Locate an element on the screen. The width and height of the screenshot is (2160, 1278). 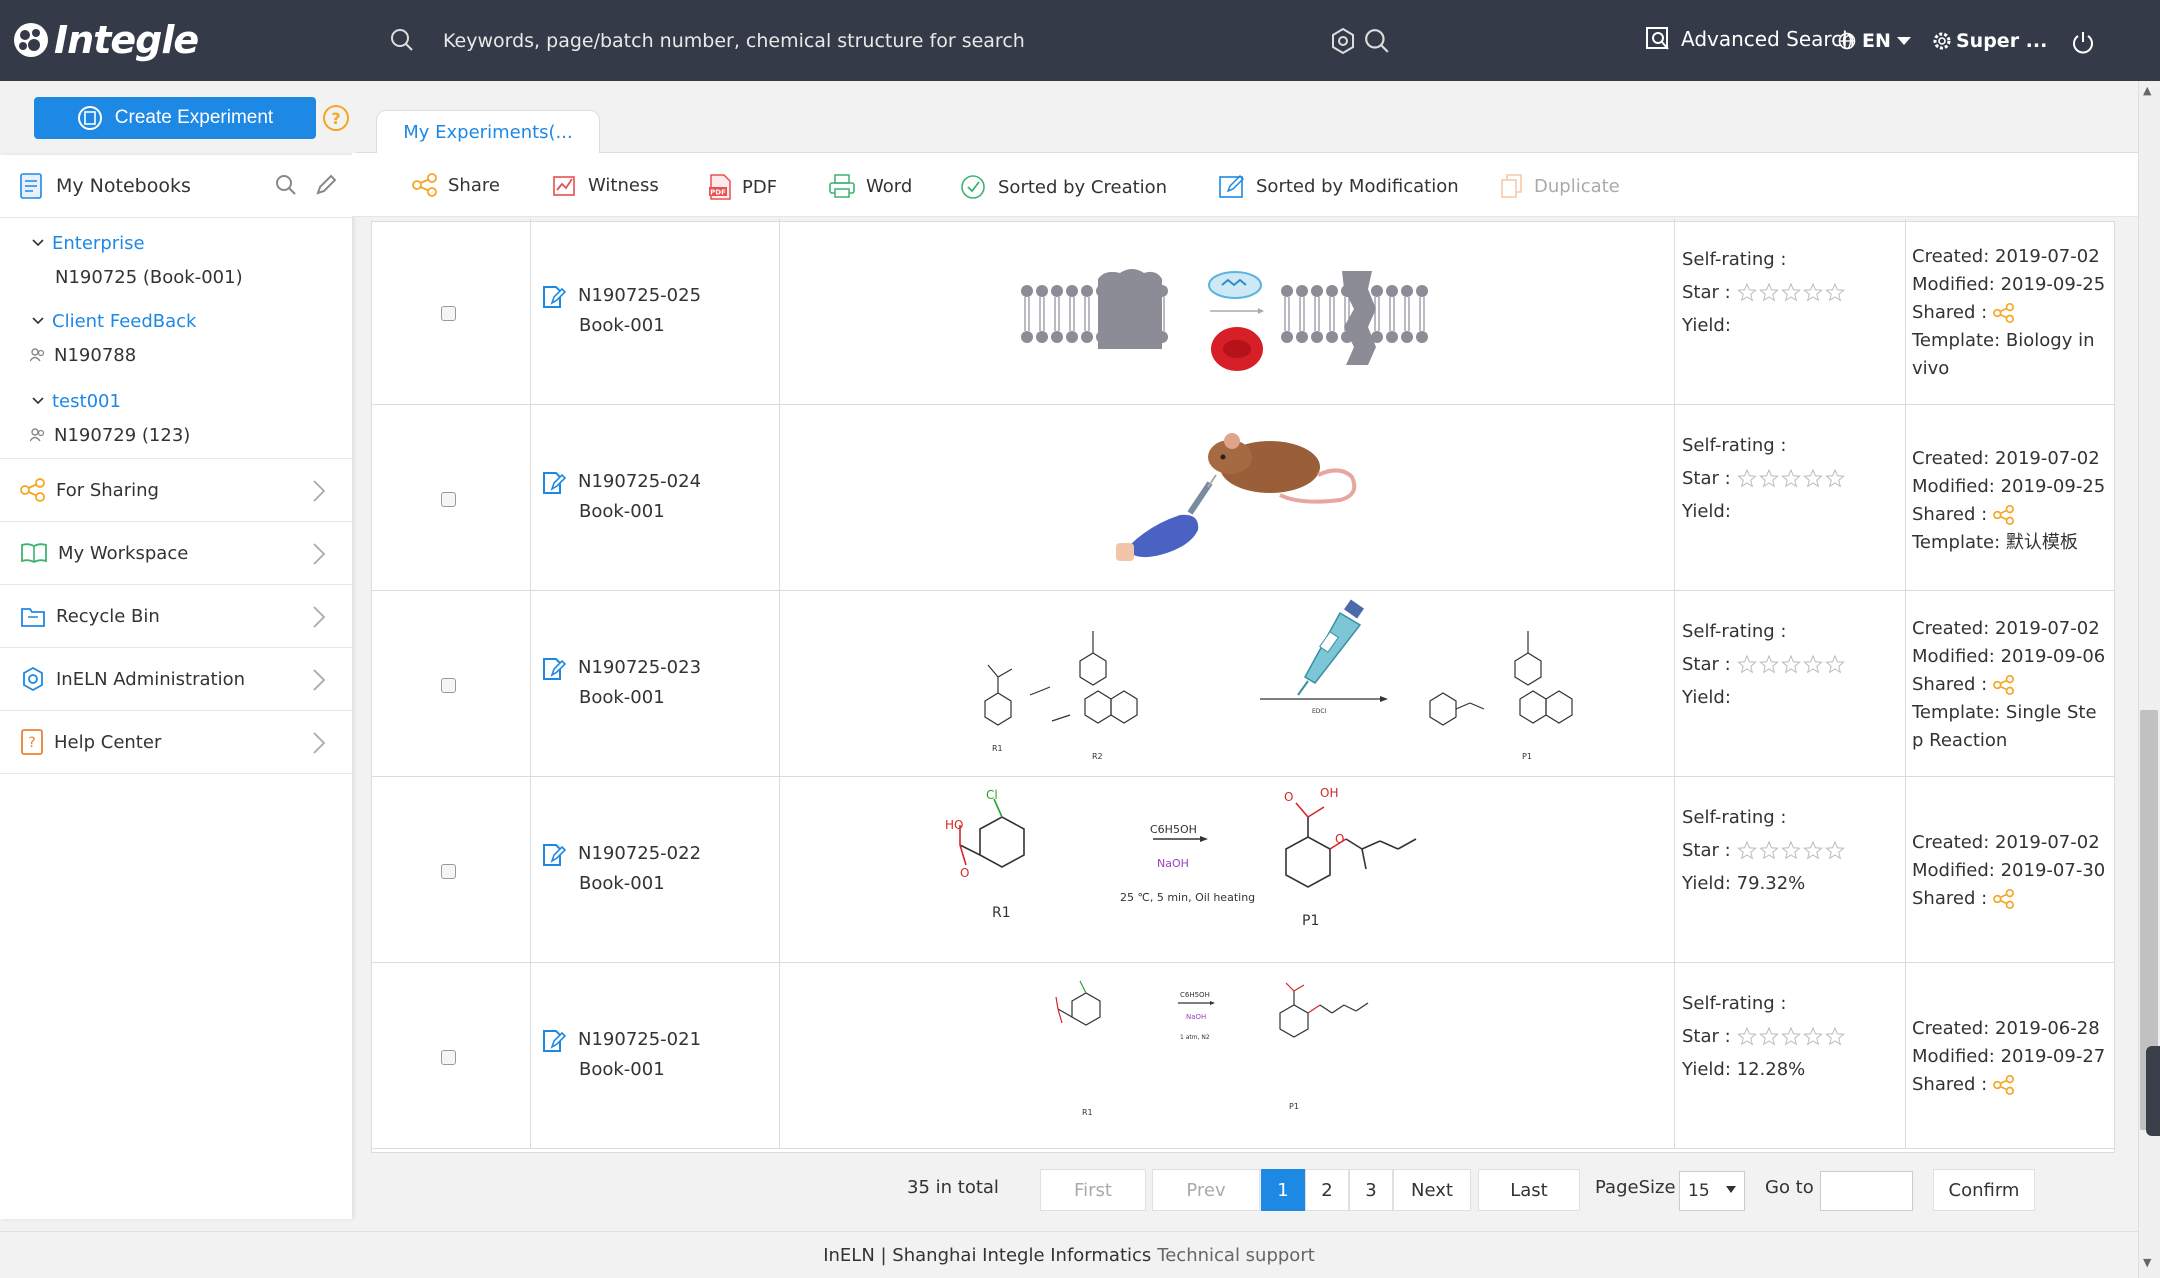
rating-block: Self-rating : Star : Yield: is located at coordinates (1764, 478).